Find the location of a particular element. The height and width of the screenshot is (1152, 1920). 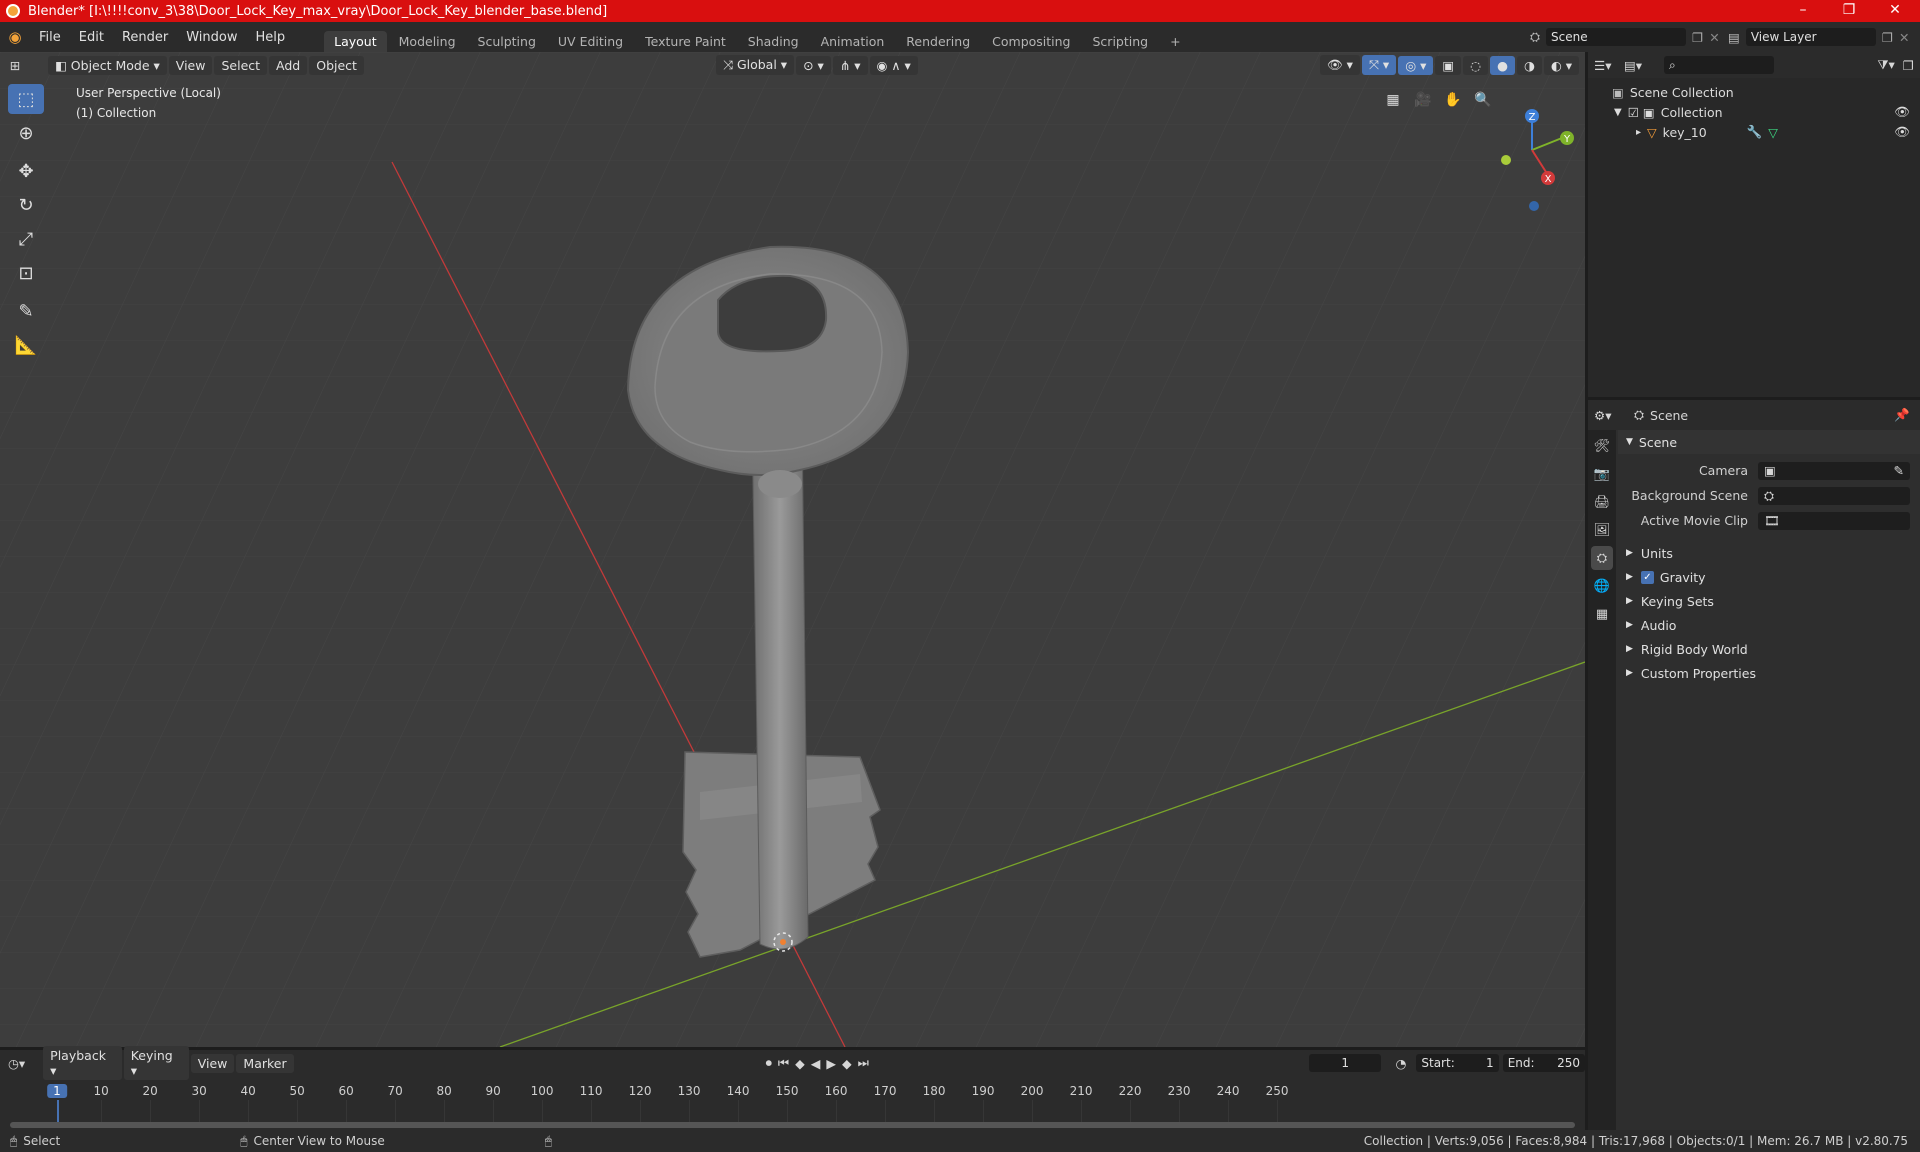

gravity-panel: ▶ ✓ Gravity is located at coordinates (1769, 577).